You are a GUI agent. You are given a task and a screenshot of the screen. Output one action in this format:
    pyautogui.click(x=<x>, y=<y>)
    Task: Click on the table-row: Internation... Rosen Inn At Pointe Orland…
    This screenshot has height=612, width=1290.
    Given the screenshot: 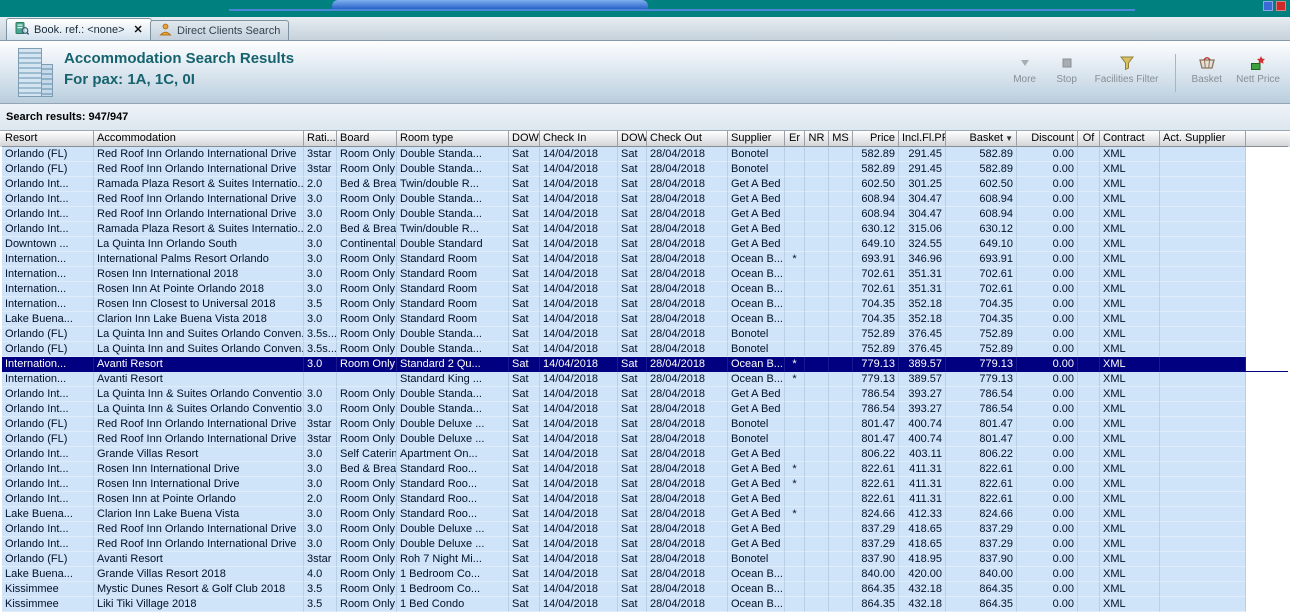 What is the action you would take?
    pyautogui.click(x=645, y=289)
    